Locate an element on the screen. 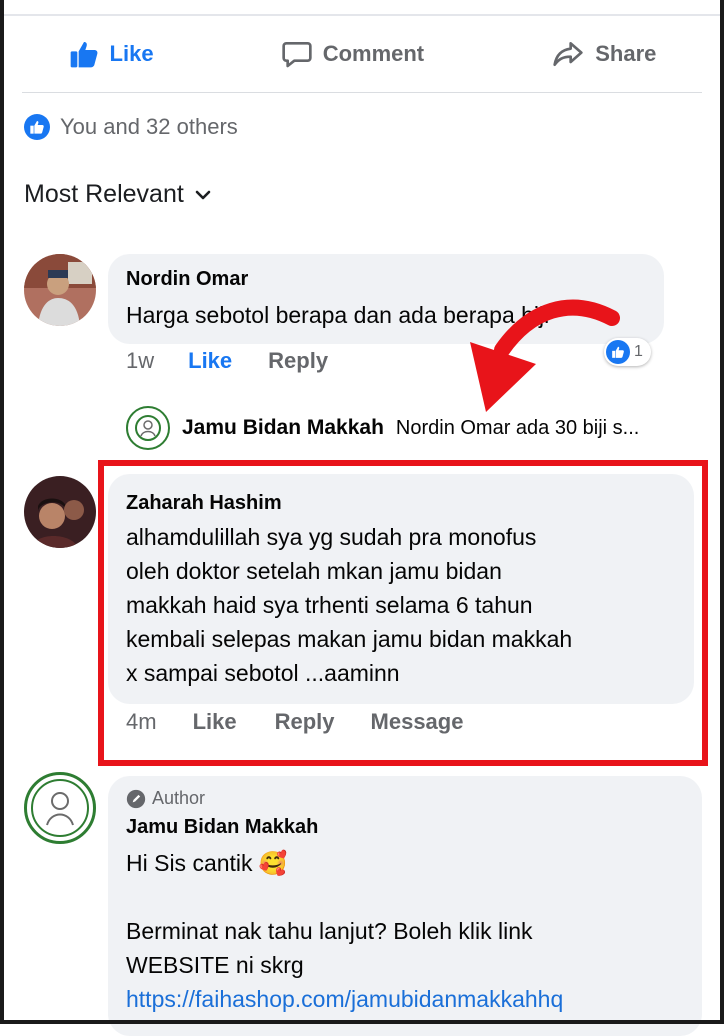 This screenshot has height=1036, width=724. bottom-edge is located at coordinates (362, 1022).